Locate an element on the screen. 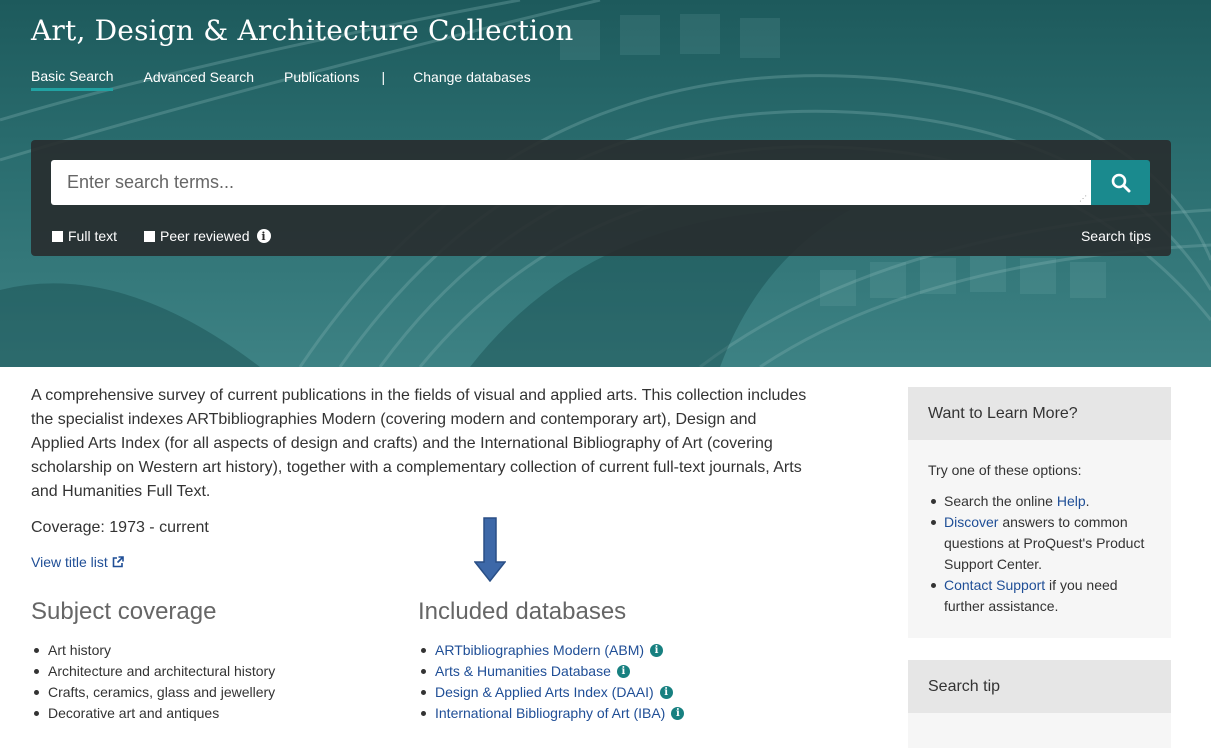 The image size is (1211, 748). learn-more-heading: Want to Learn More? is located at coordinates (1039, 413).